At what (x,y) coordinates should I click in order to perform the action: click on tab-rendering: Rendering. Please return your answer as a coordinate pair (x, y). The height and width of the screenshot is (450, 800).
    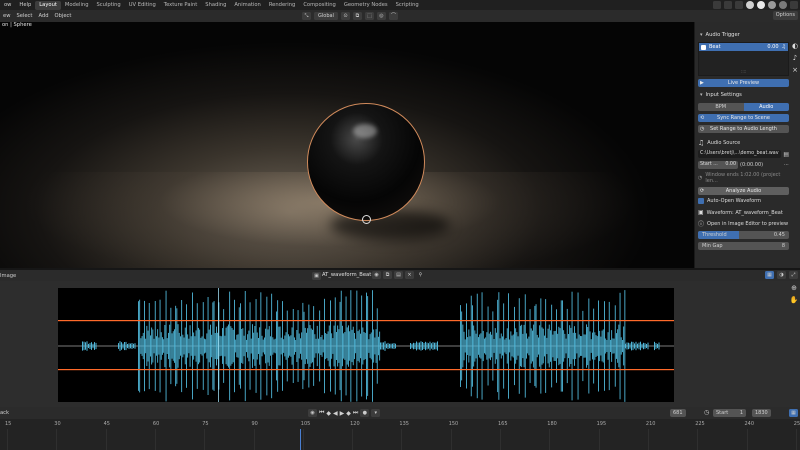
    Looking at the image, I should click on (282, 5).